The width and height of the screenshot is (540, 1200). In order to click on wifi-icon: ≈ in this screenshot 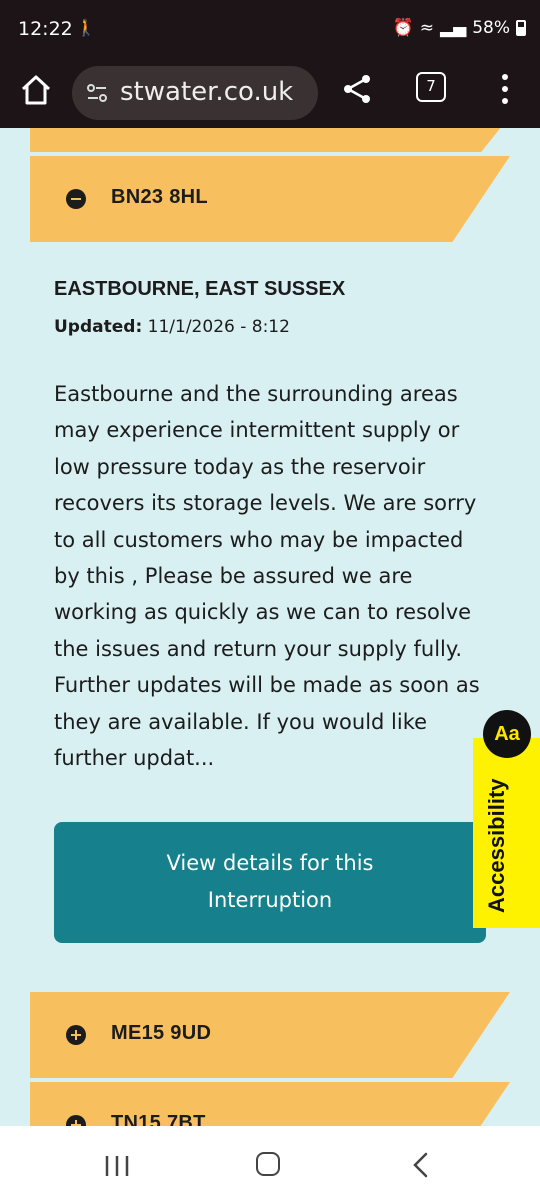, I will do `click(427, 28)`.